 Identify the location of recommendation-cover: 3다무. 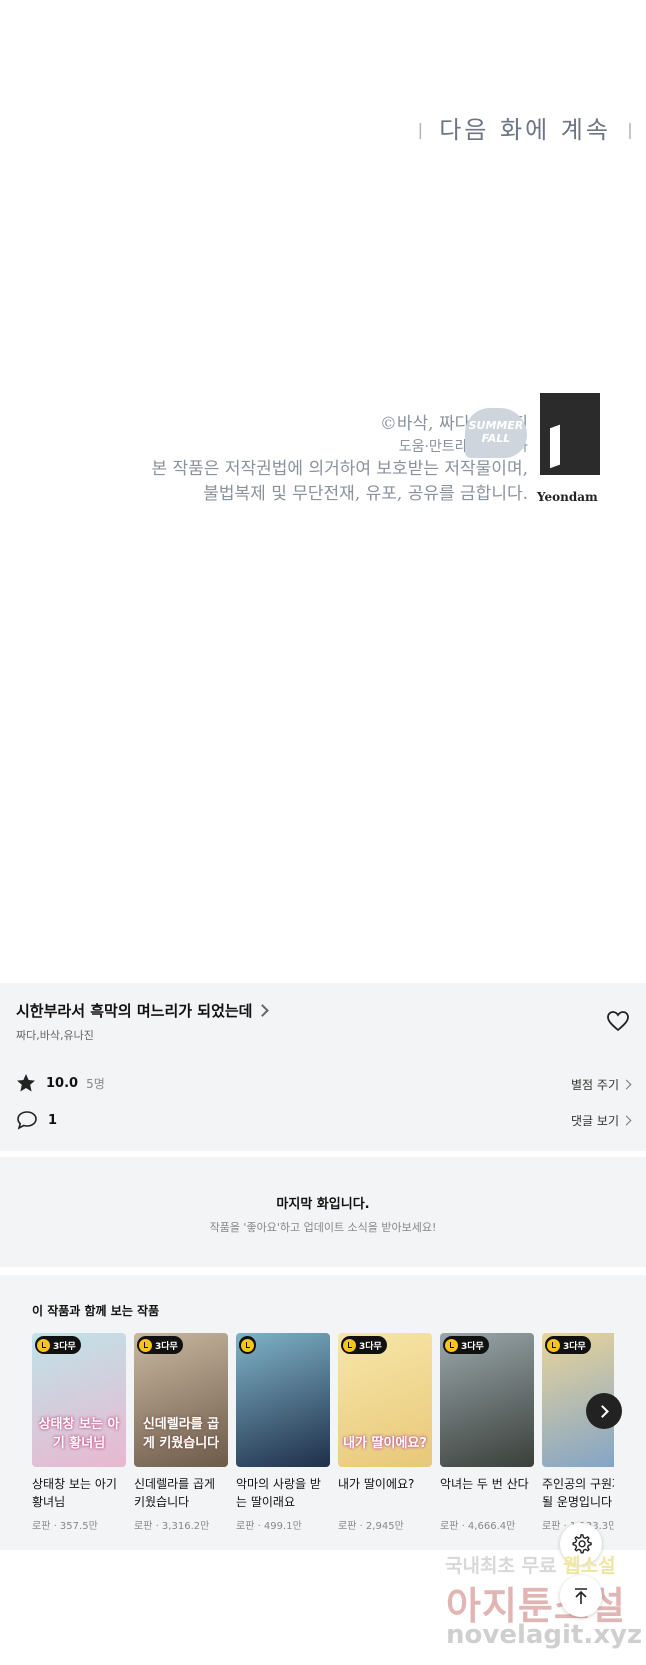
(487, 1400).